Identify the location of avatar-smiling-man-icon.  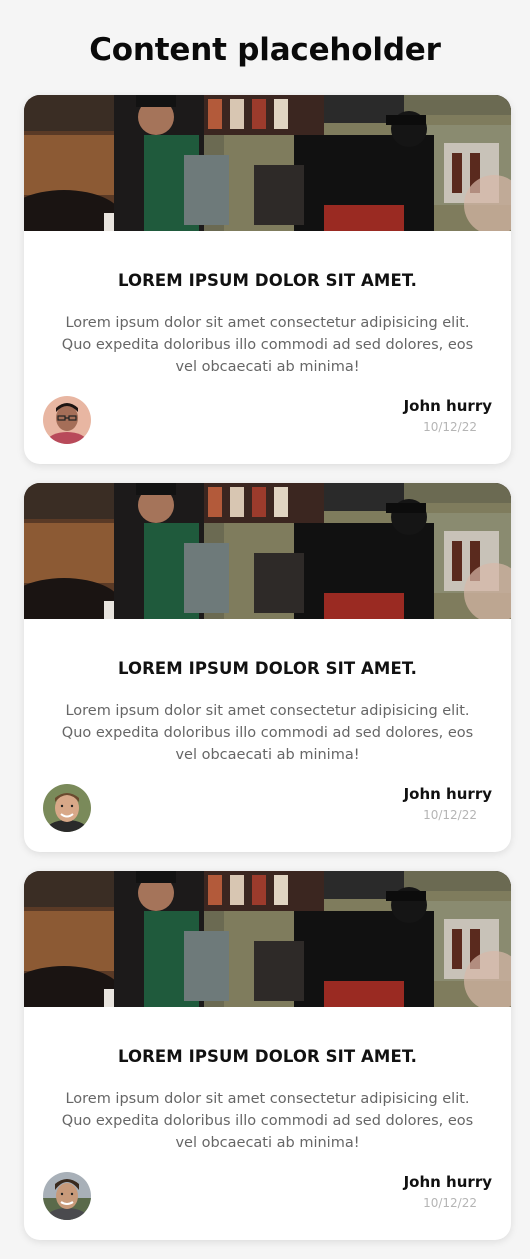
(67, 808).